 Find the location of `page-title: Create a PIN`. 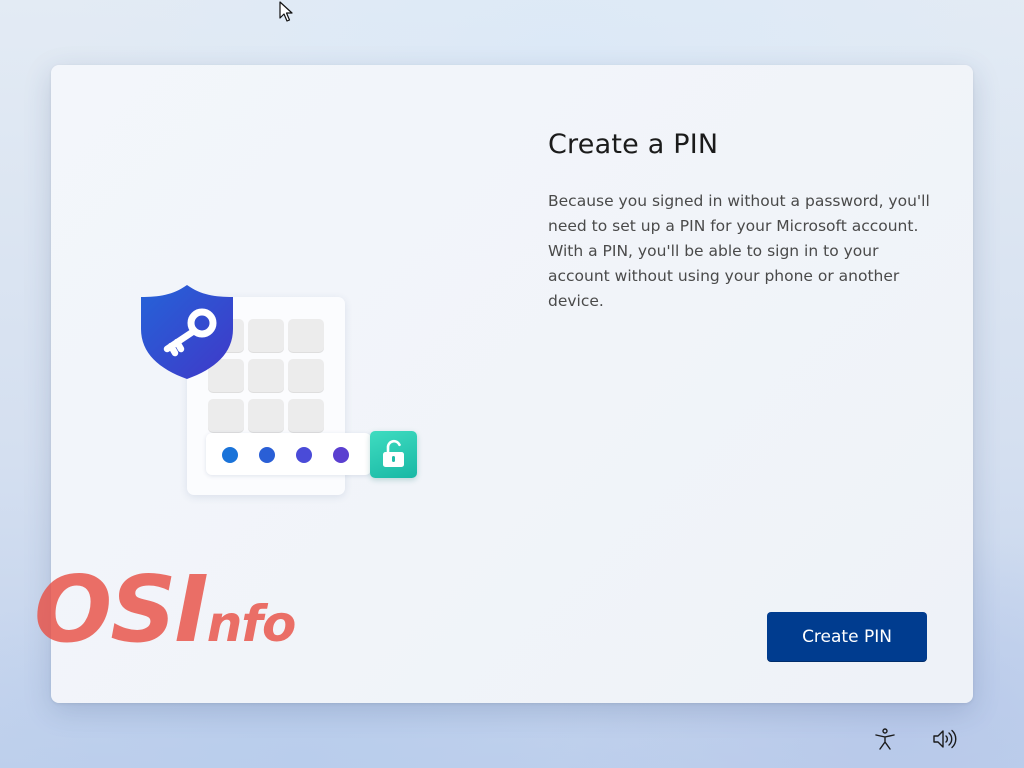

page-title: Create a PIN is located at coordinates (633, 144).